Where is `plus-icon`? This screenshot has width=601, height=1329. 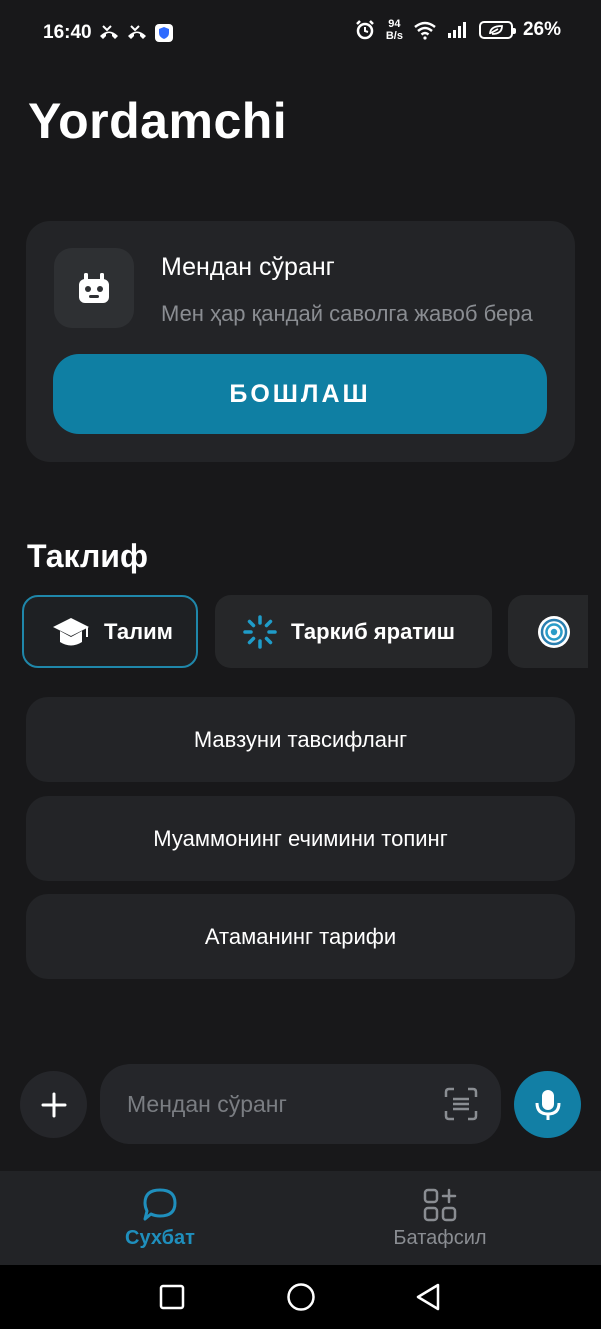
plus-icon is located at coordinates (53, 1104).